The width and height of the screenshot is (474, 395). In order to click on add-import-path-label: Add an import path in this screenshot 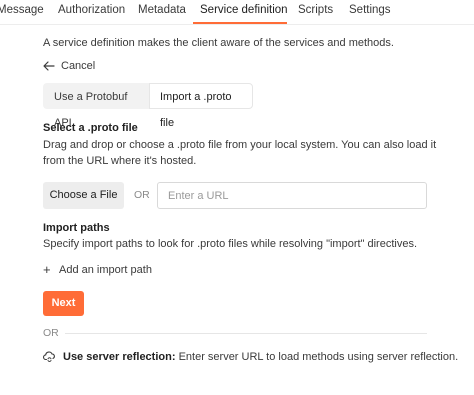, I will do `click(105, 269)`.